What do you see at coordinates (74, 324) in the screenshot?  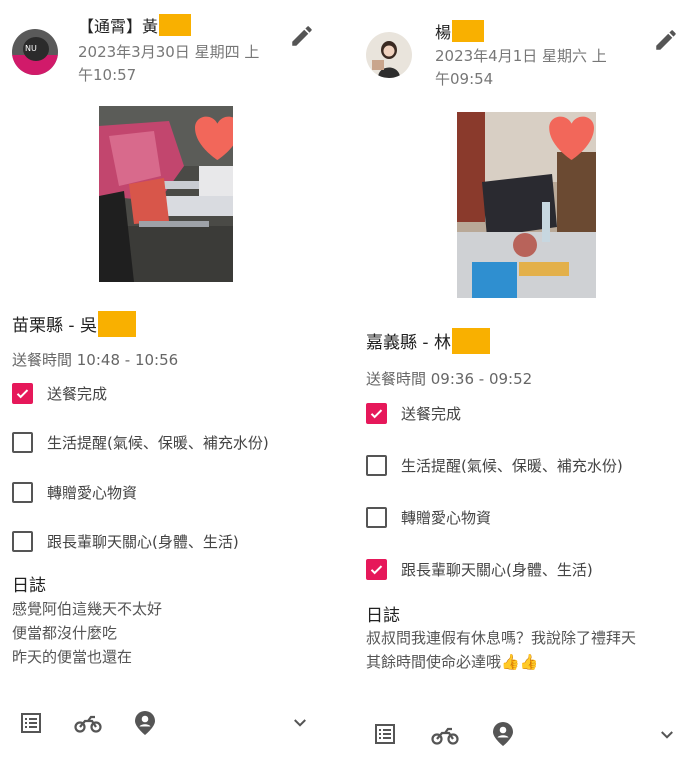 I see `location-title: 苗栗縣 - 吳` at bounding box center [74, 324].